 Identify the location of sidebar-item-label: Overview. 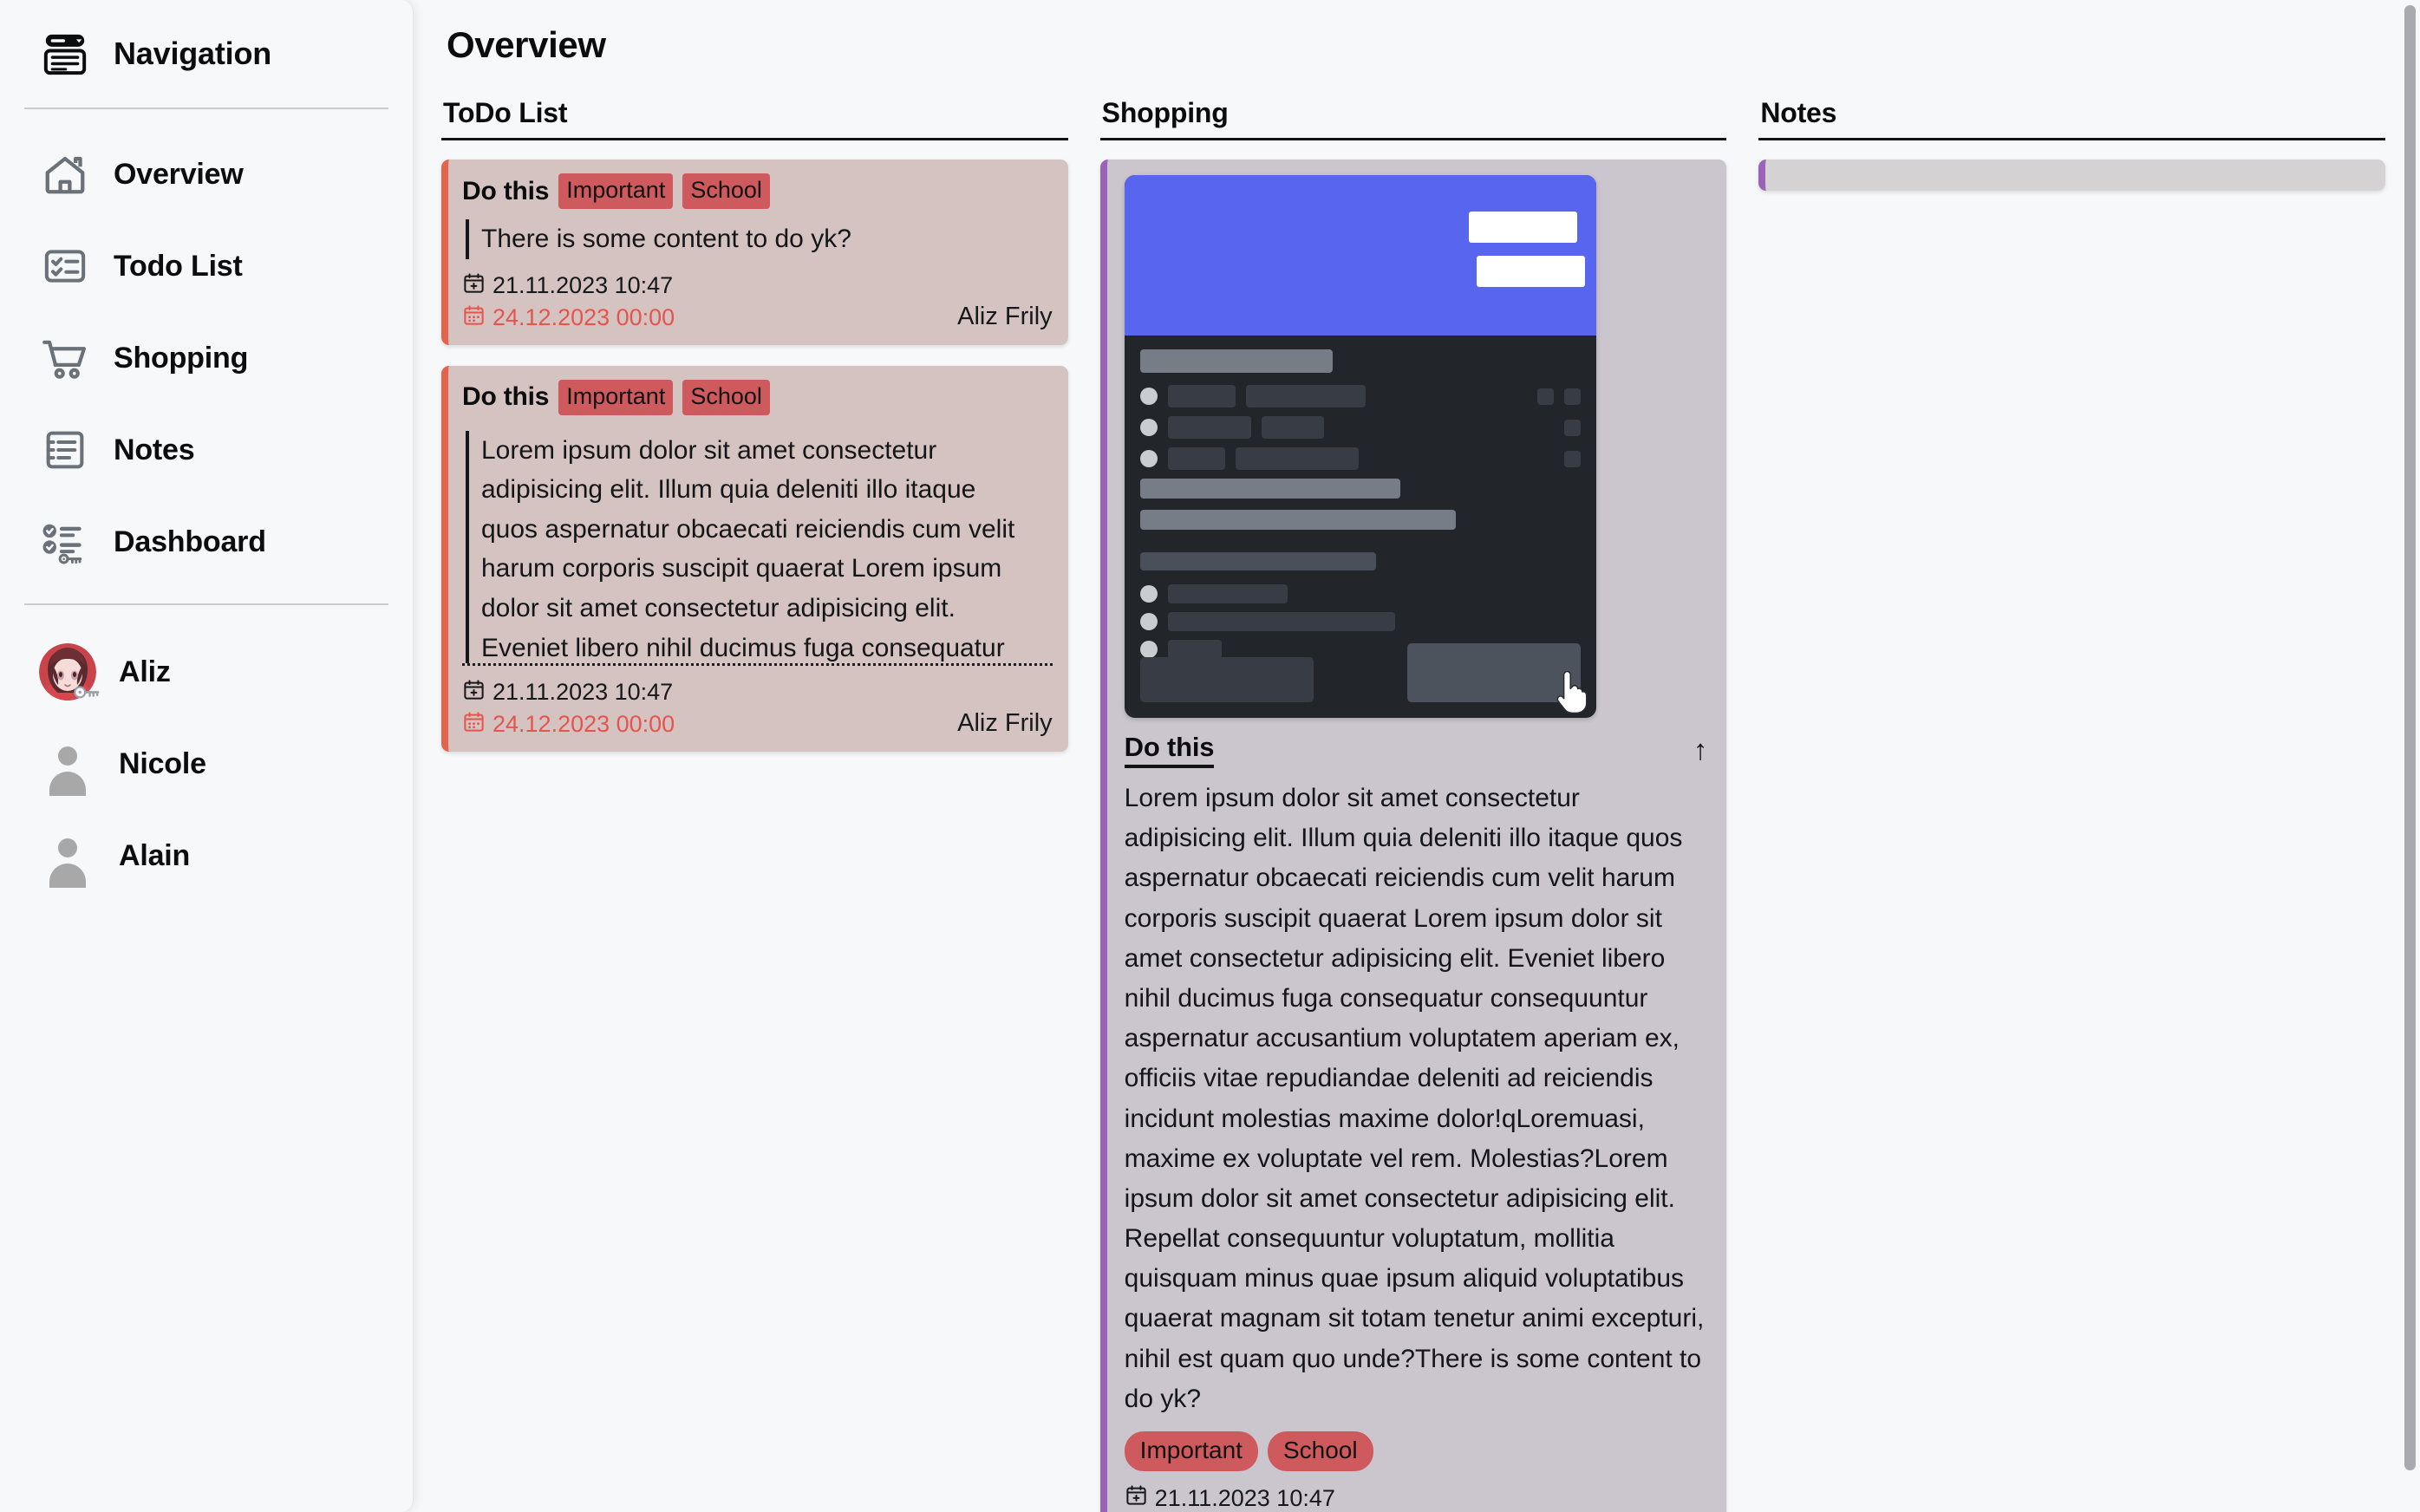
(179, 174).